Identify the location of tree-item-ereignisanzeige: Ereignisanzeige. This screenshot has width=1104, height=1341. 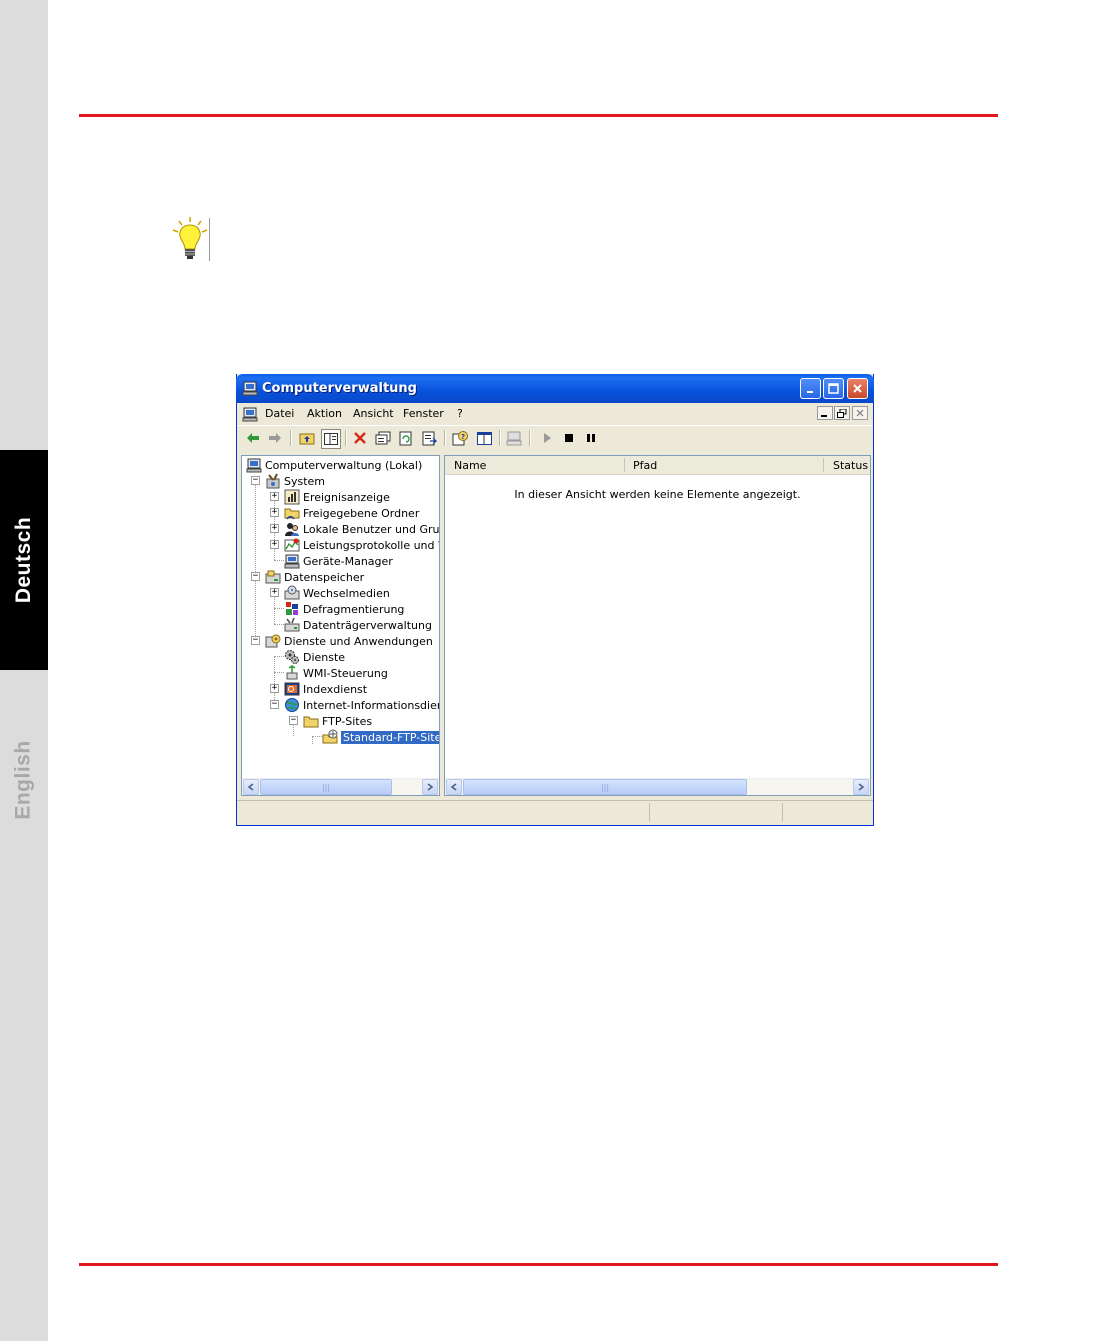
(337, 497).